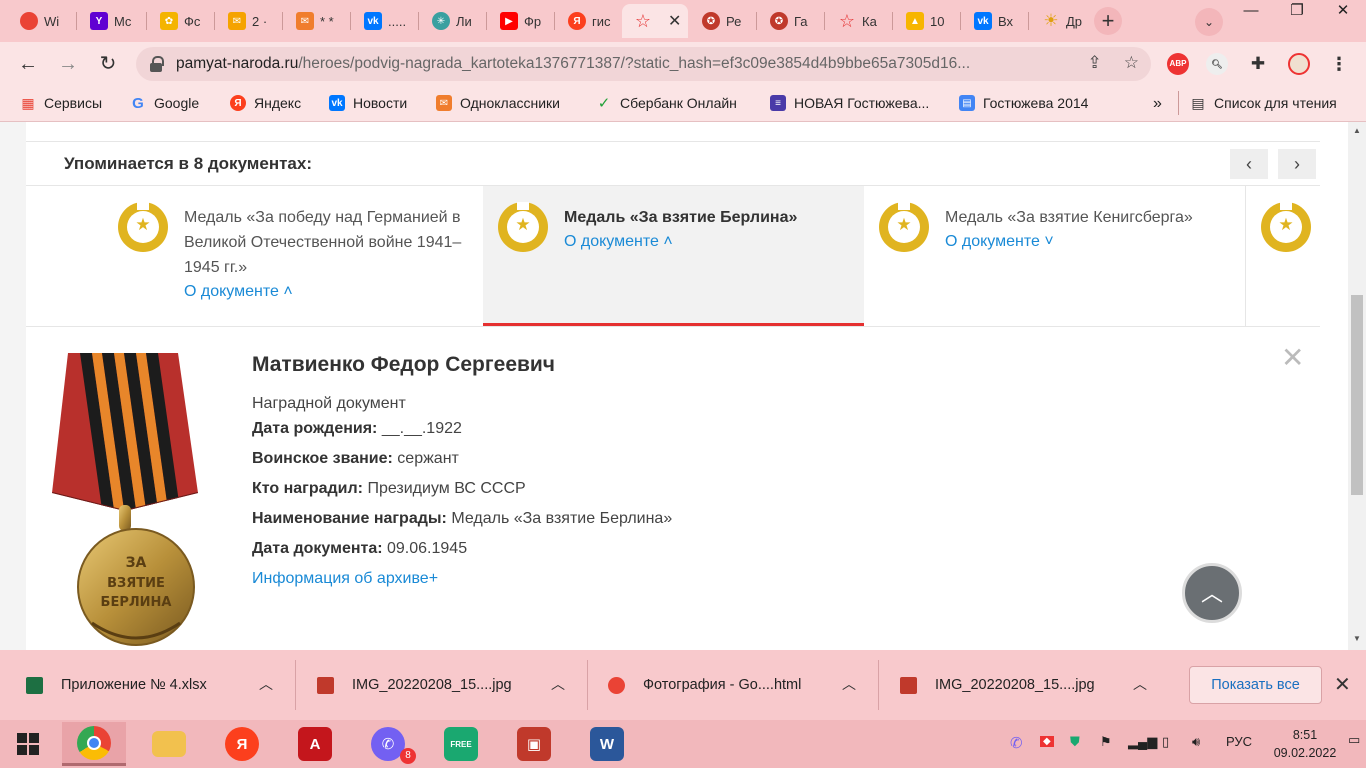 This screenshot has width=1366, height=768. What do you see at coordinates (41, 21) in the screenshot?
I see `browser-tab: Wi` at bounding box center [41, 21].